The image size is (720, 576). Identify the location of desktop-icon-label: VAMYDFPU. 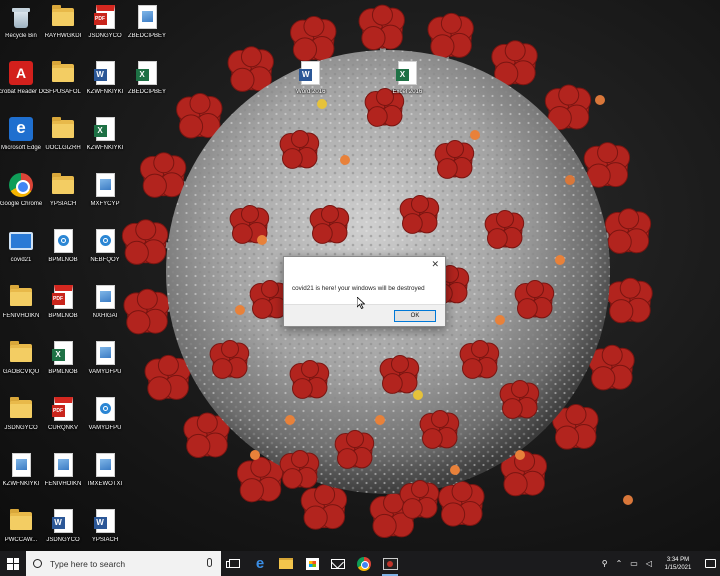
(105, 428).